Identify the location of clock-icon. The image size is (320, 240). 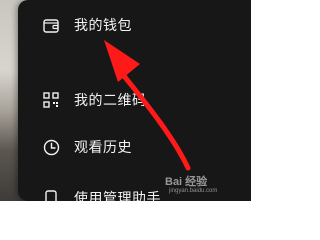
(51, 147).